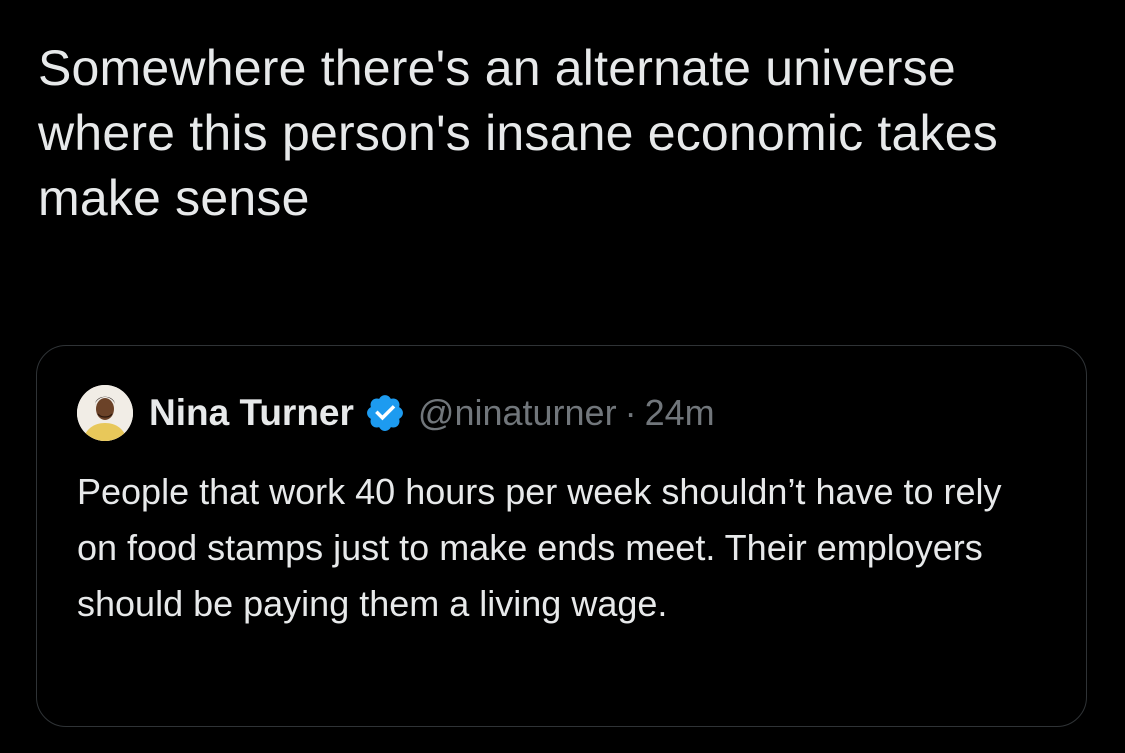 This screenshot has height=753, width=1125. Describe the element at coordinates (105, 413) in the screenshot. I see `avatar` at that location.